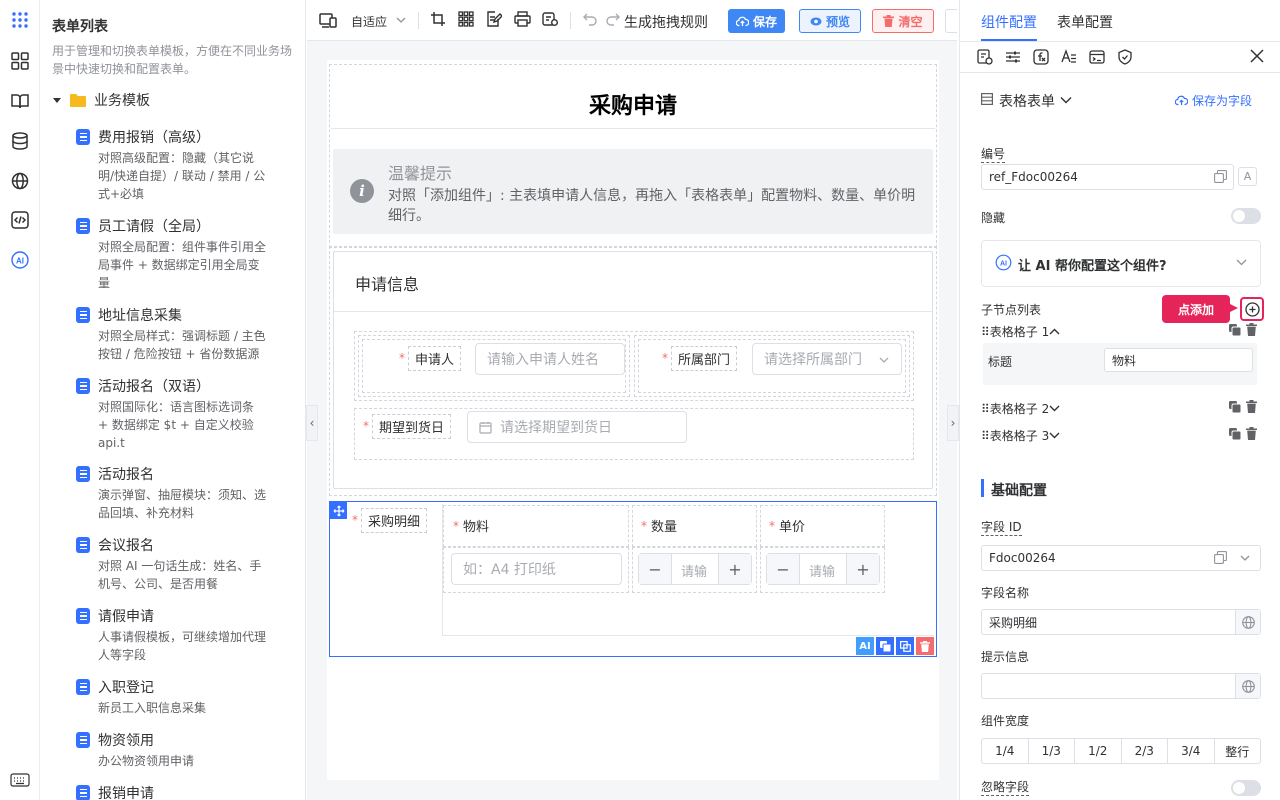 The image size is (1280, 800). Describe the element at coordinates (312, 423) in the screenshot. I see `collapse-left-handle: ‹` at that location.